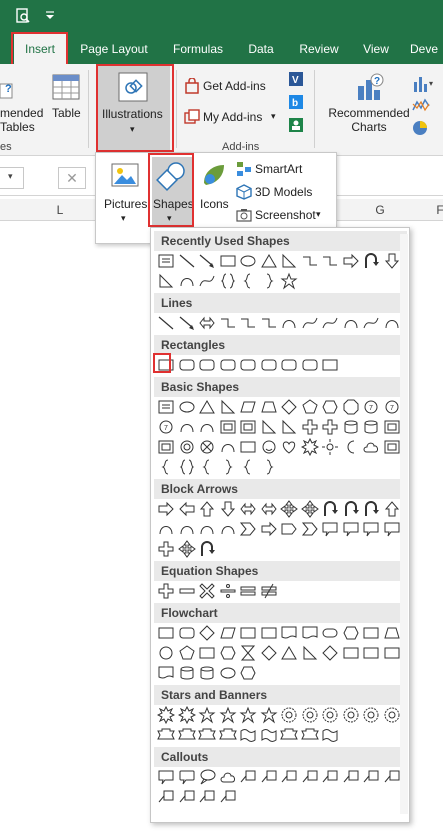  Describe the element at coordinates (192, 85) in the screenshot. I see `store-icon` at that location.